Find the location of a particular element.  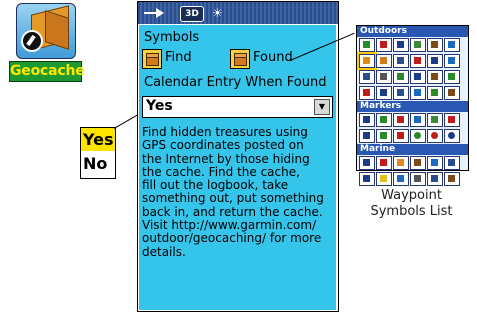

category-markers: Markers is located at coordinates (412, 106).